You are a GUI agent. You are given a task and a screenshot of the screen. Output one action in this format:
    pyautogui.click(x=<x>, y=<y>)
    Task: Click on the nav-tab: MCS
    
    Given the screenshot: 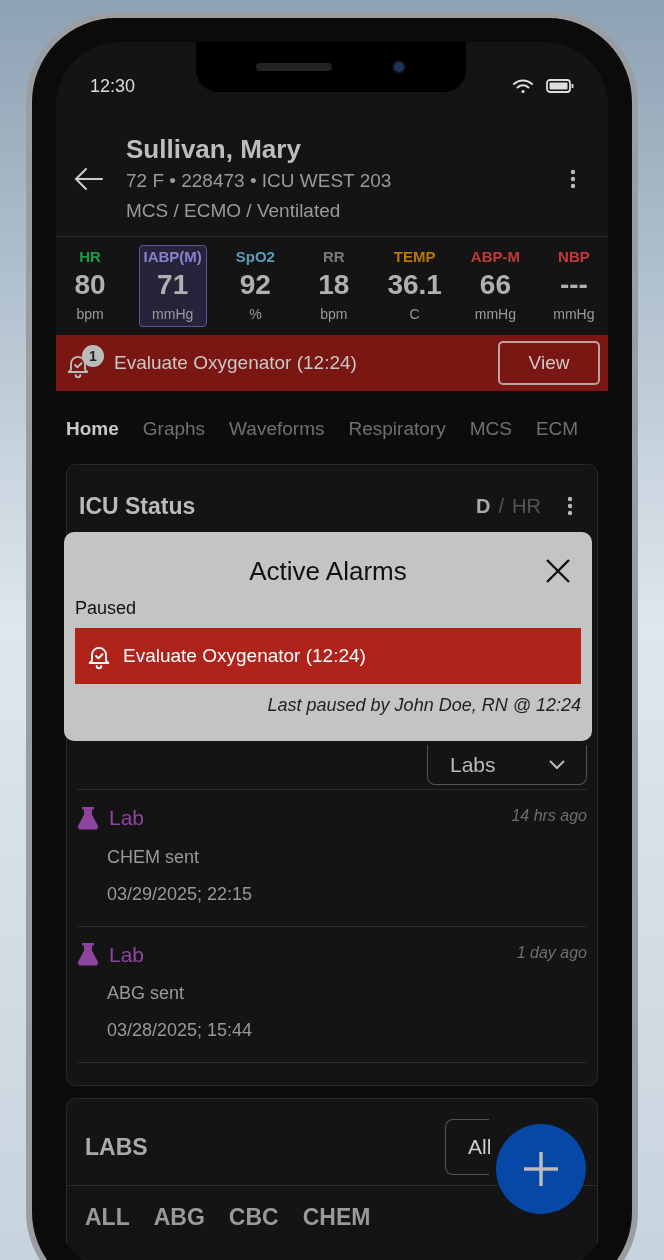 What is the action you would take?
    pyautogui.click(x=490, y=429)
    